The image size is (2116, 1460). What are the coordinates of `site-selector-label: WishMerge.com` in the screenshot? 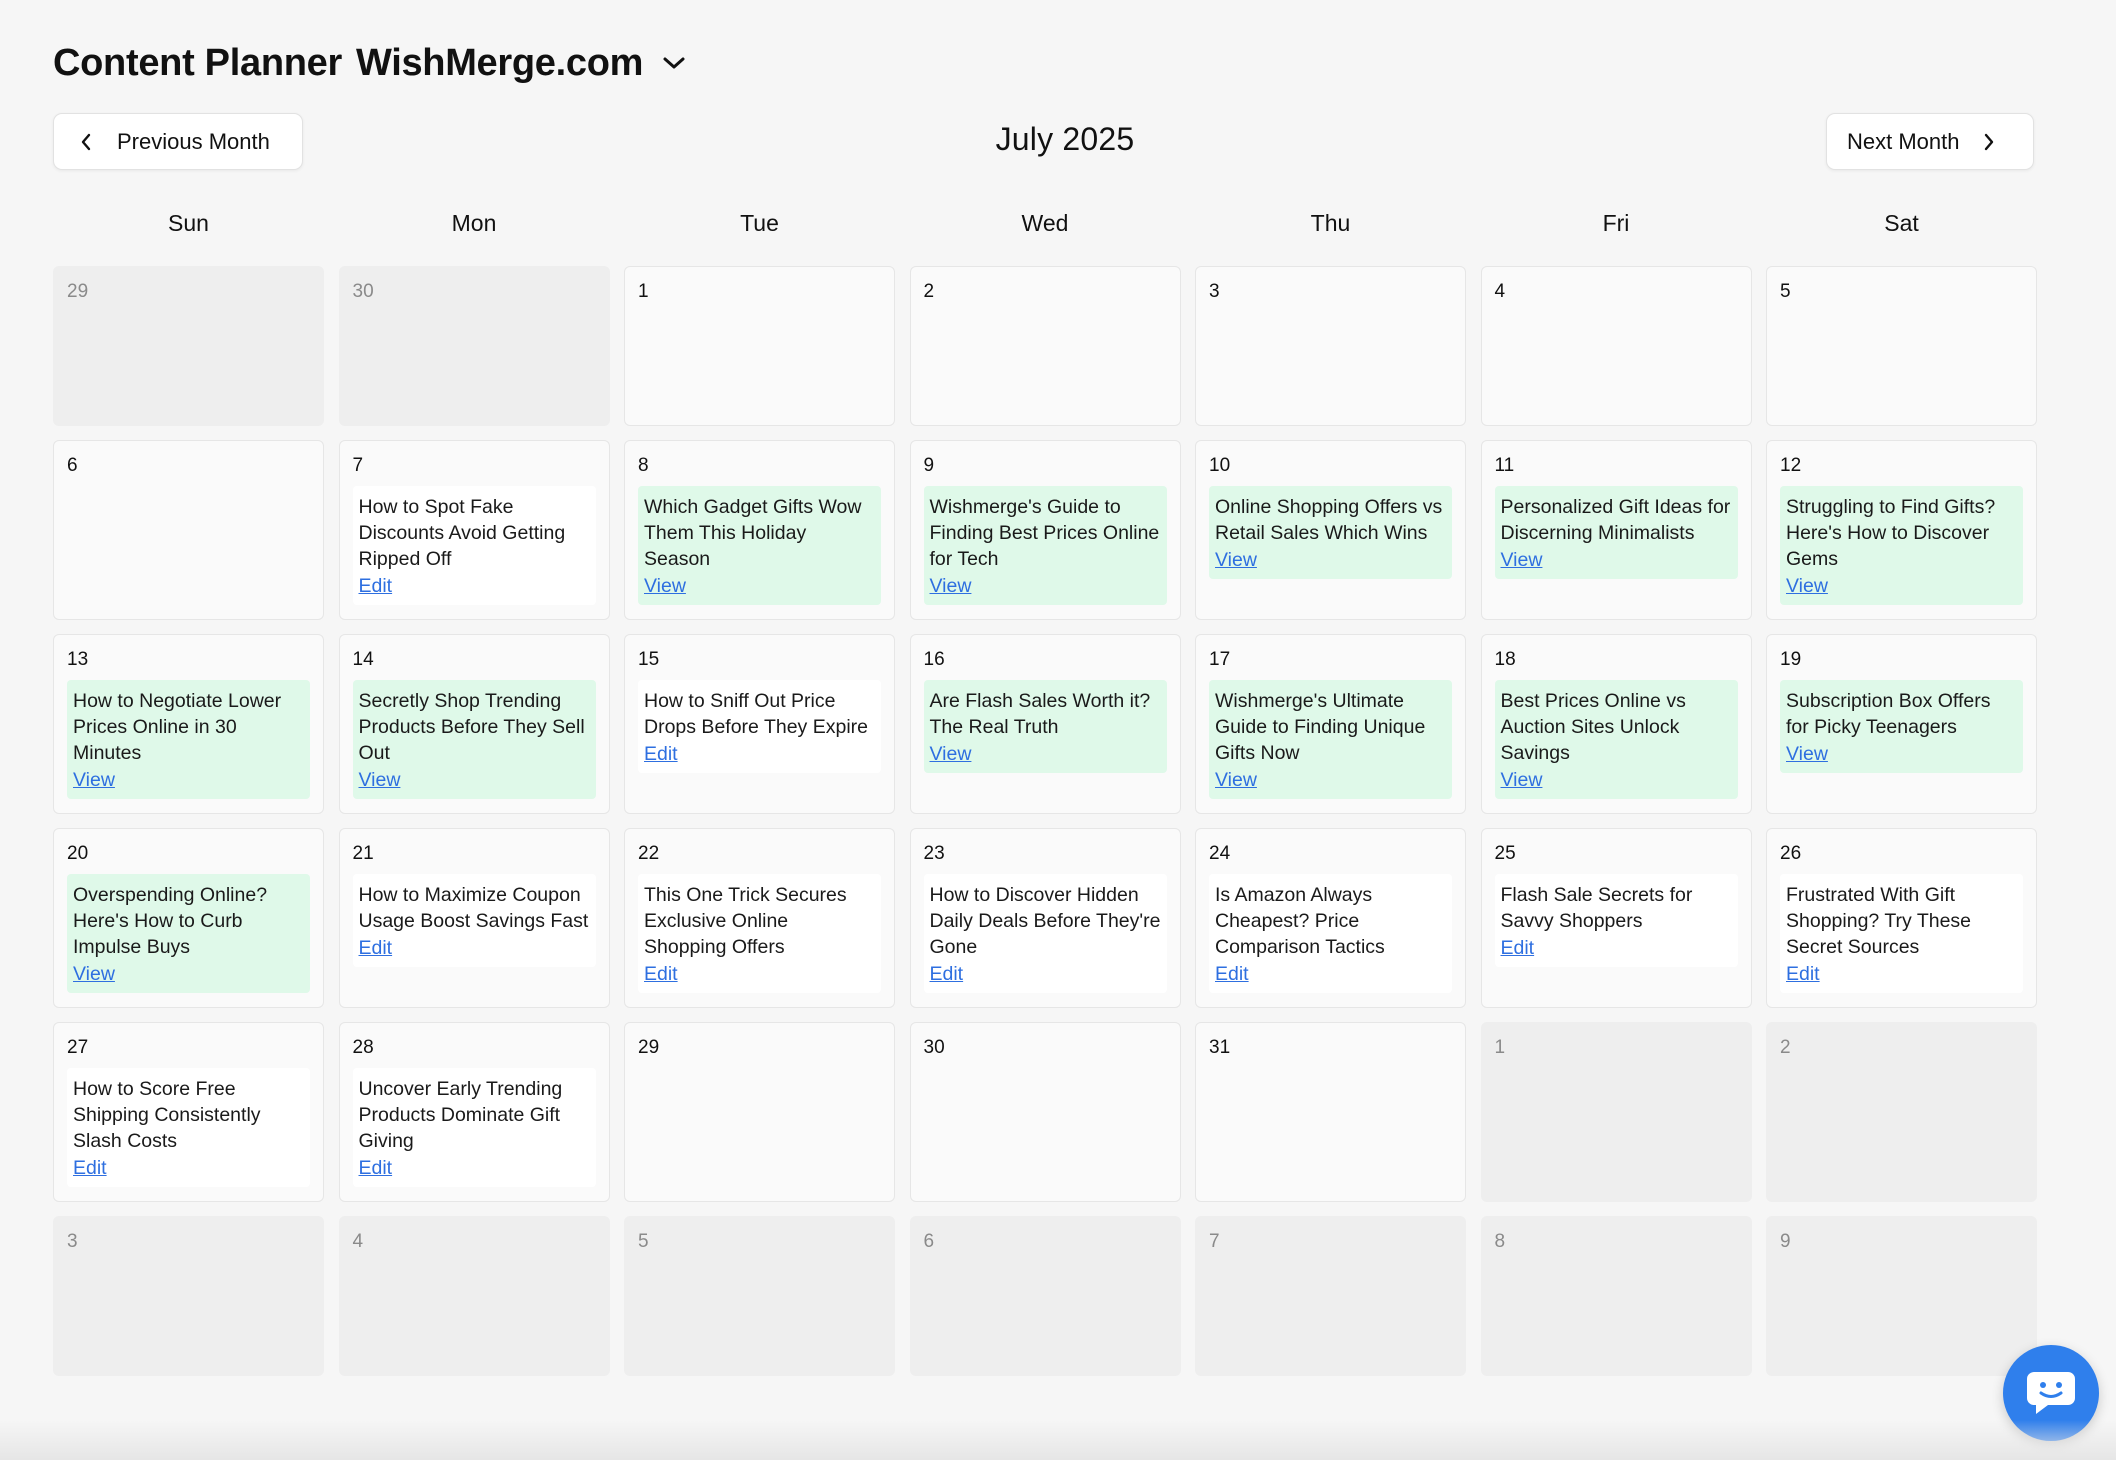 It's located at (499, 63).